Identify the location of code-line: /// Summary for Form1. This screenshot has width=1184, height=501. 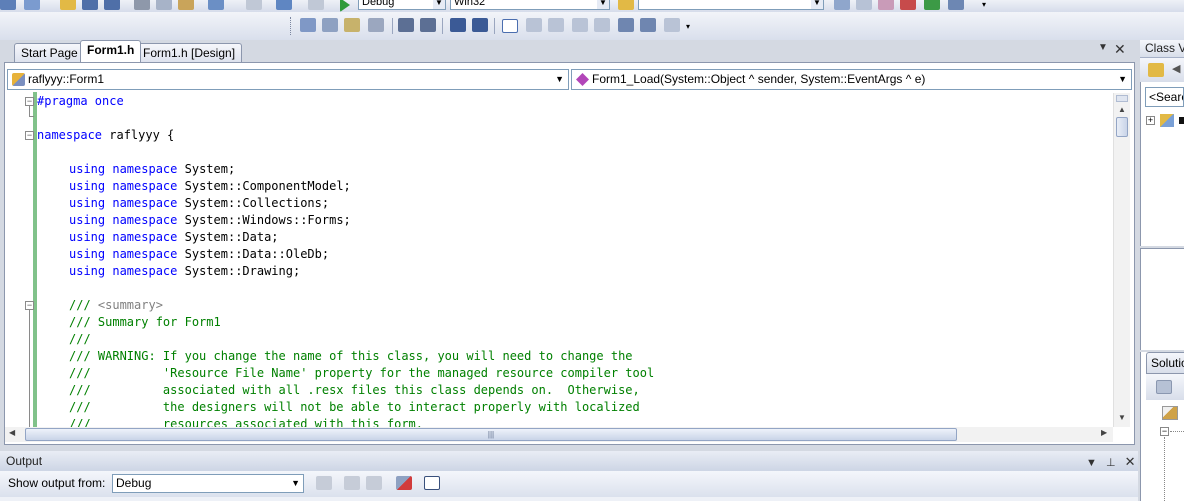
(145, 322).